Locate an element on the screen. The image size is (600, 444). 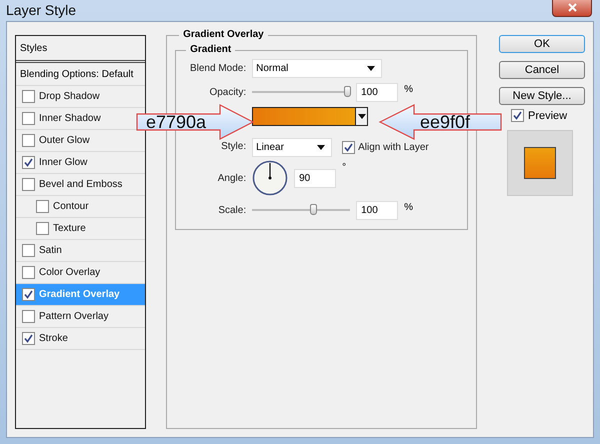
style-item: Drop Shadow is located at coordinates (81, 97).